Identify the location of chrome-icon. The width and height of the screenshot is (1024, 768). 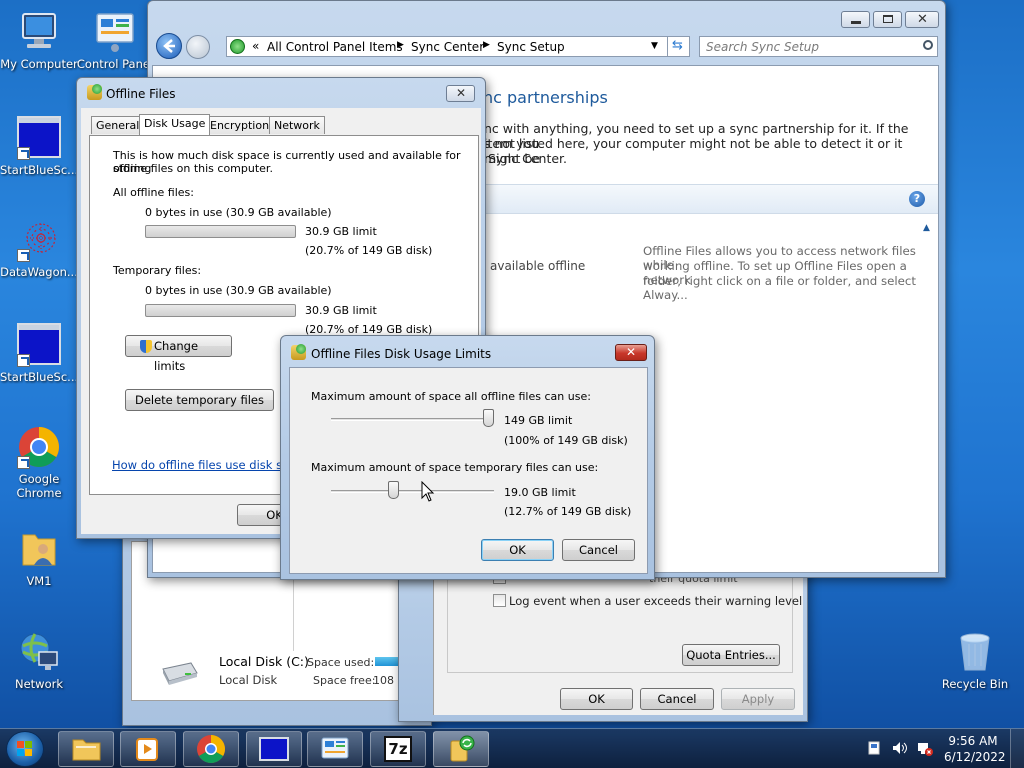
(39, 447).